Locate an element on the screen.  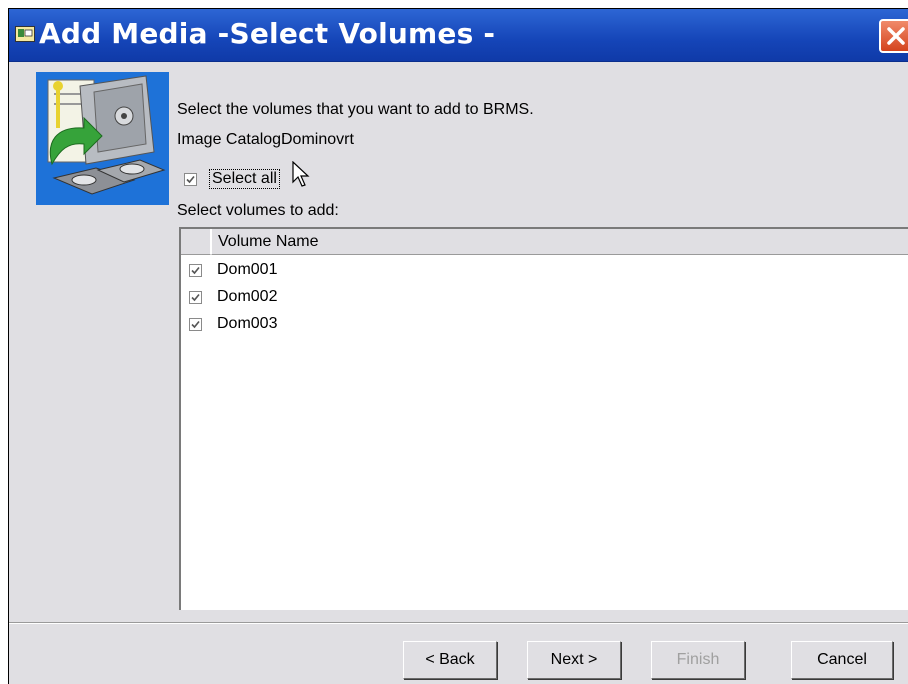
app-window-icon is located at coordinates (25, 34).